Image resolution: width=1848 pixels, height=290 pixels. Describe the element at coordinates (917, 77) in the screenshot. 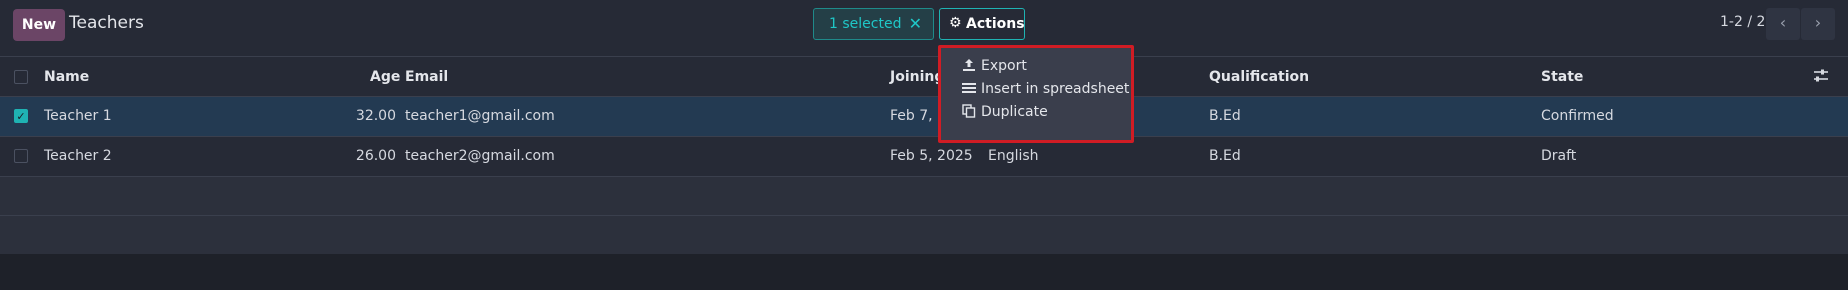

I see `column-header-joining: Joining` at that location.